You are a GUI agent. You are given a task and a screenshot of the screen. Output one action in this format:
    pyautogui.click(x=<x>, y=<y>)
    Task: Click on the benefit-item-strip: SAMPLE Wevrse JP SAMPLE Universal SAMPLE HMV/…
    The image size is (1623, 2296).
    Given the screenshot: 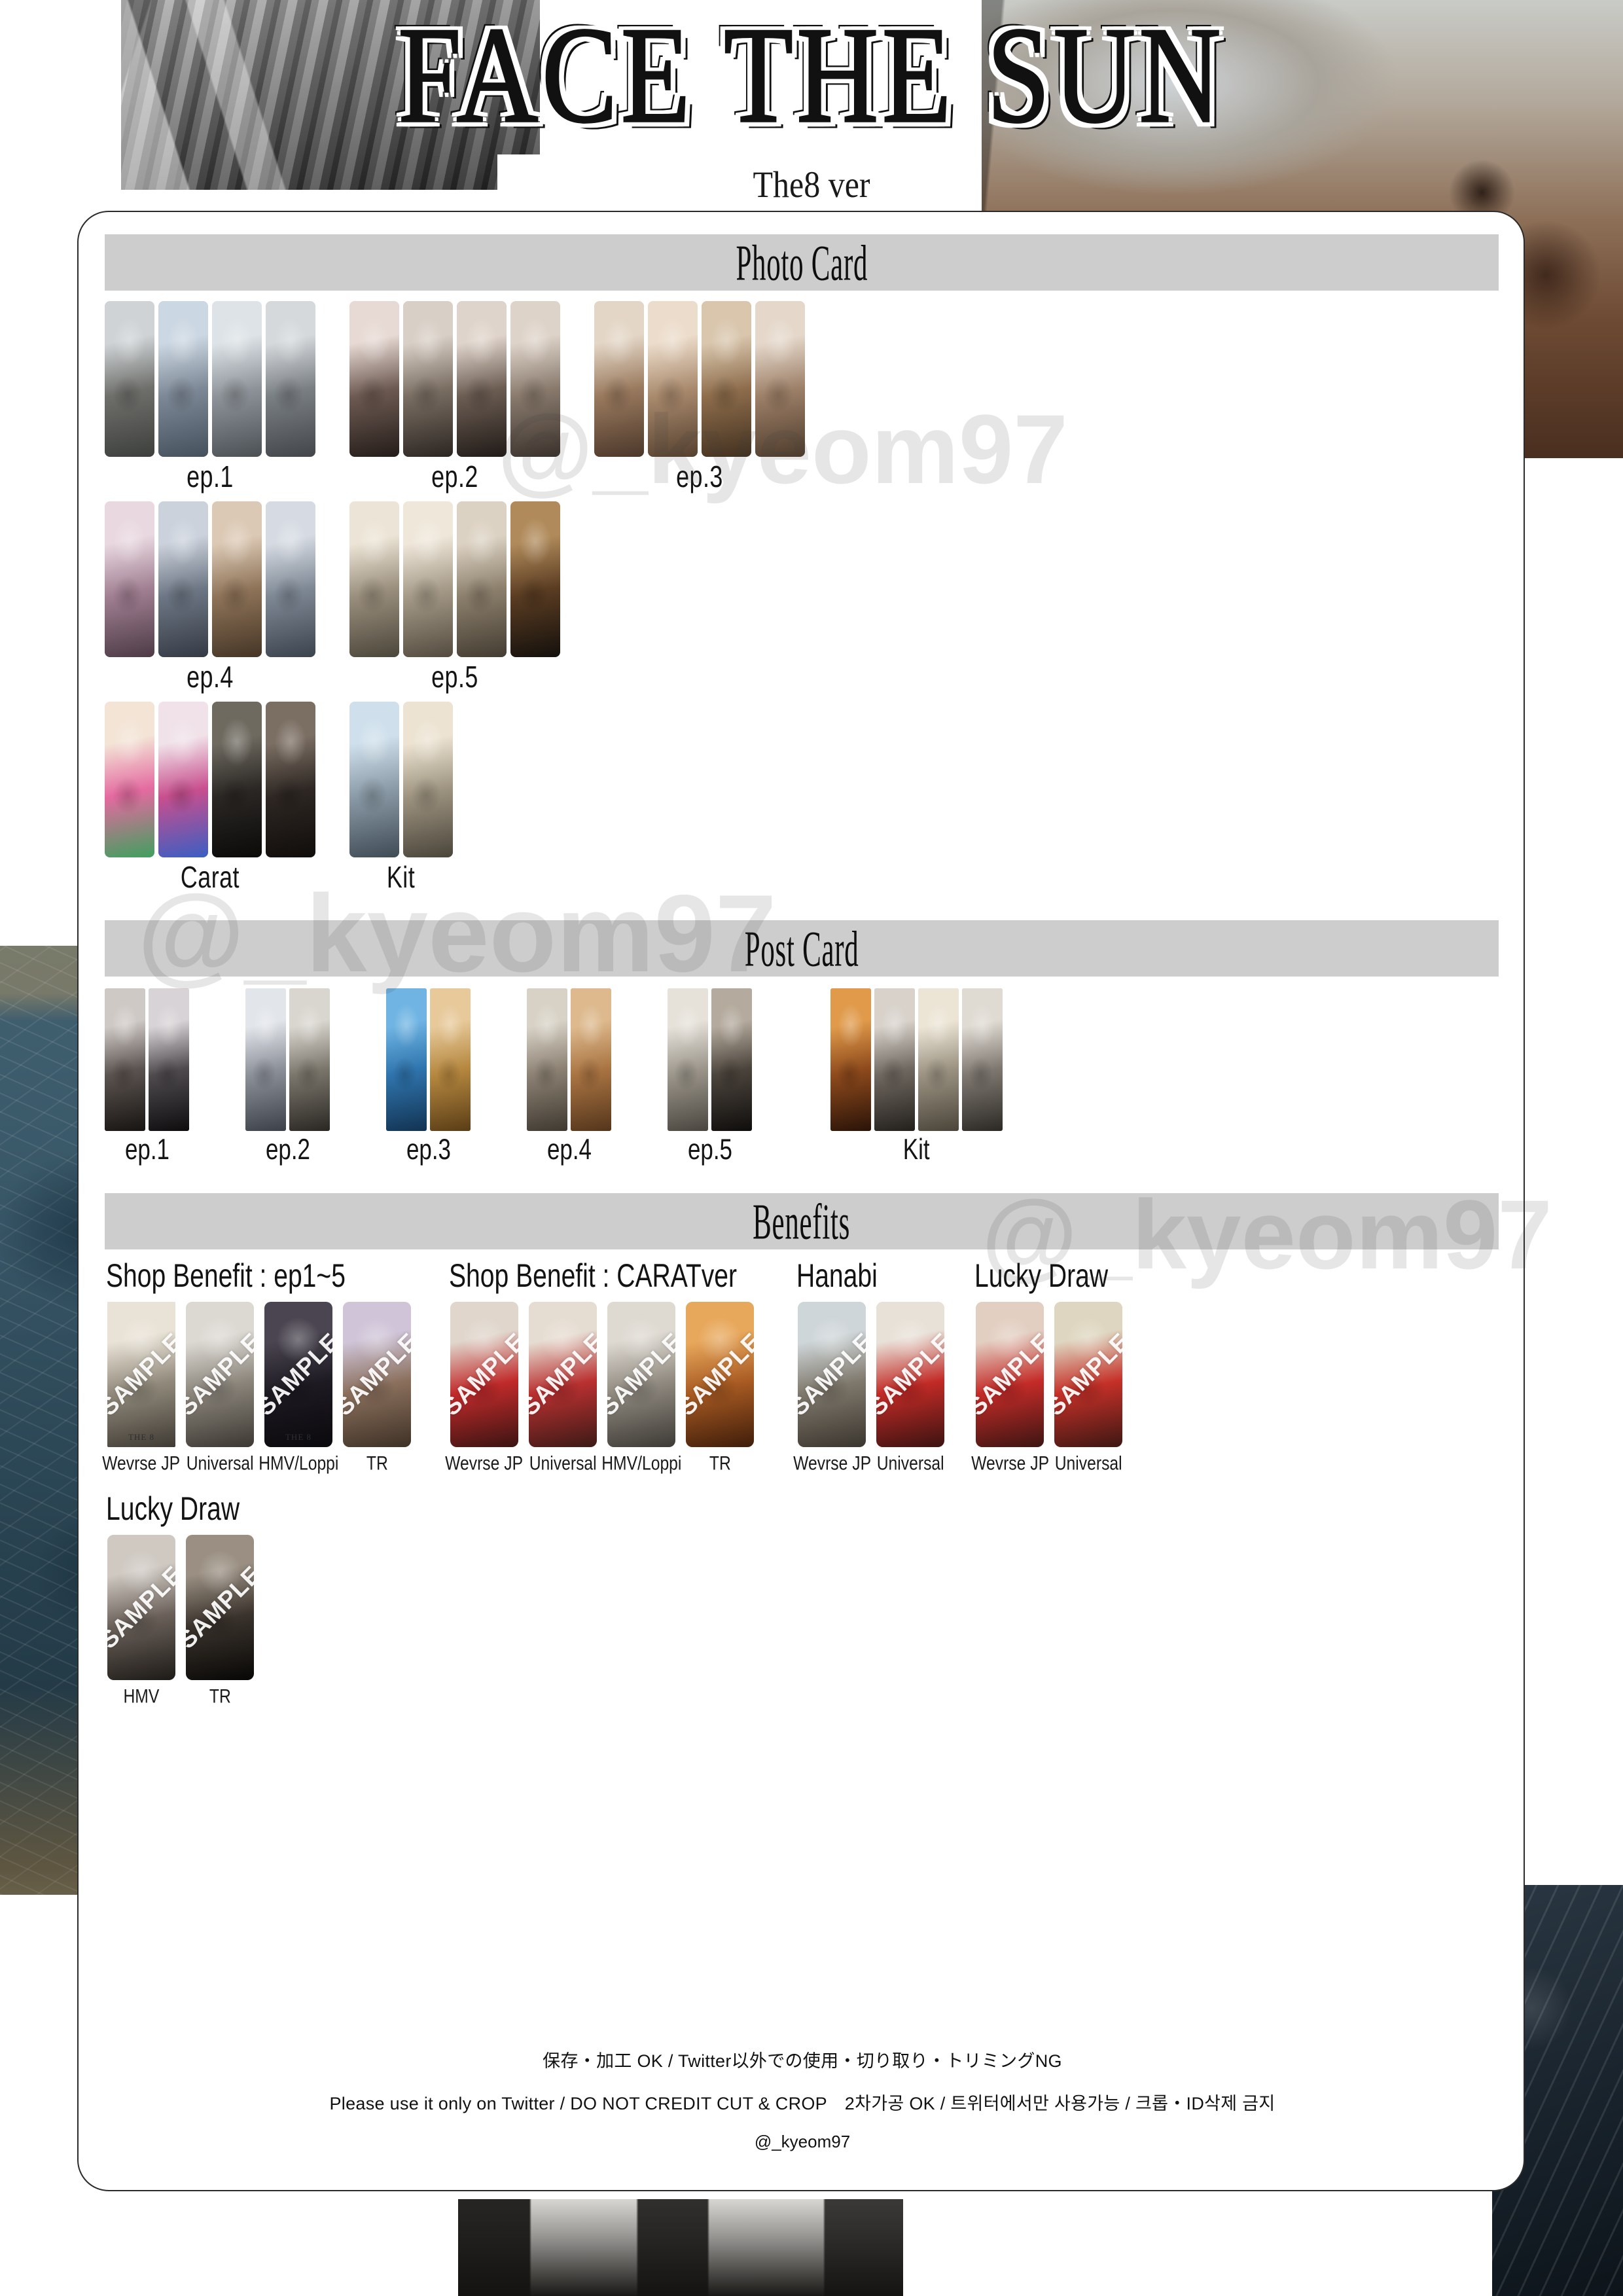 What is the action you would take?
    pyautogui.click(x=602, y=1388)
    